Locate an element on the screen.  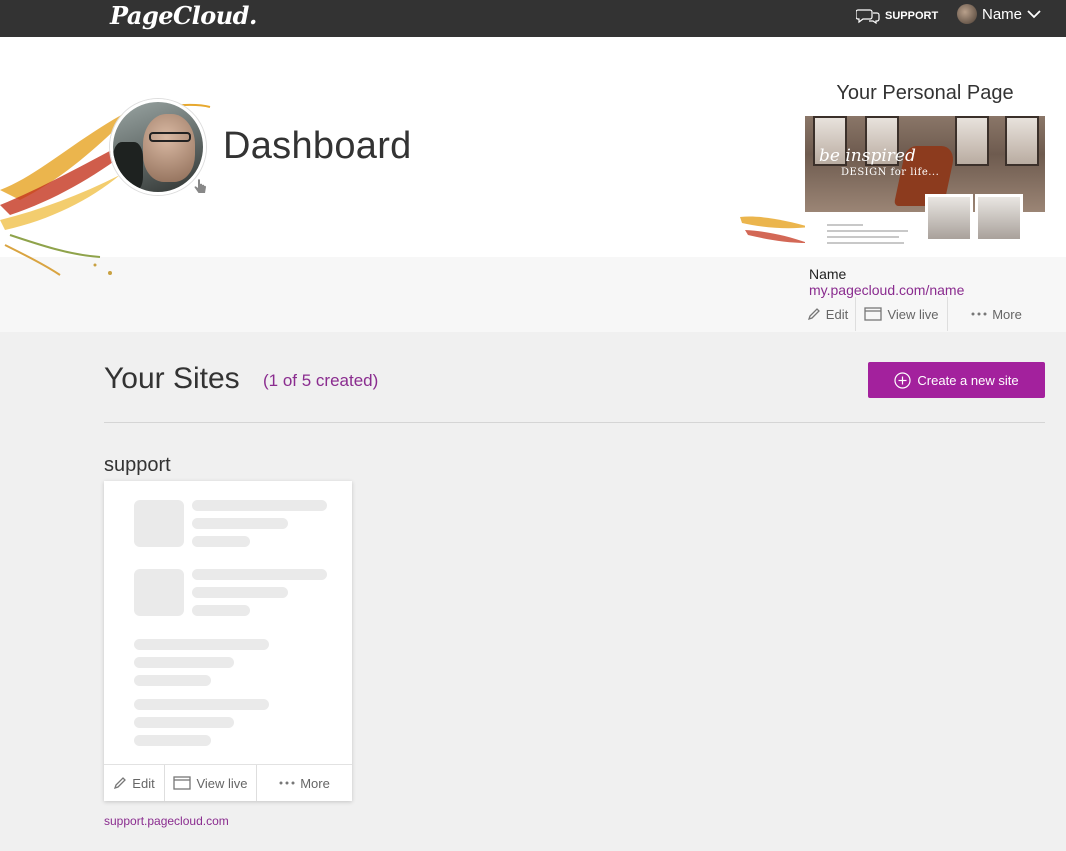
support-link: SUPPORT is located at coordinates (897, 16).